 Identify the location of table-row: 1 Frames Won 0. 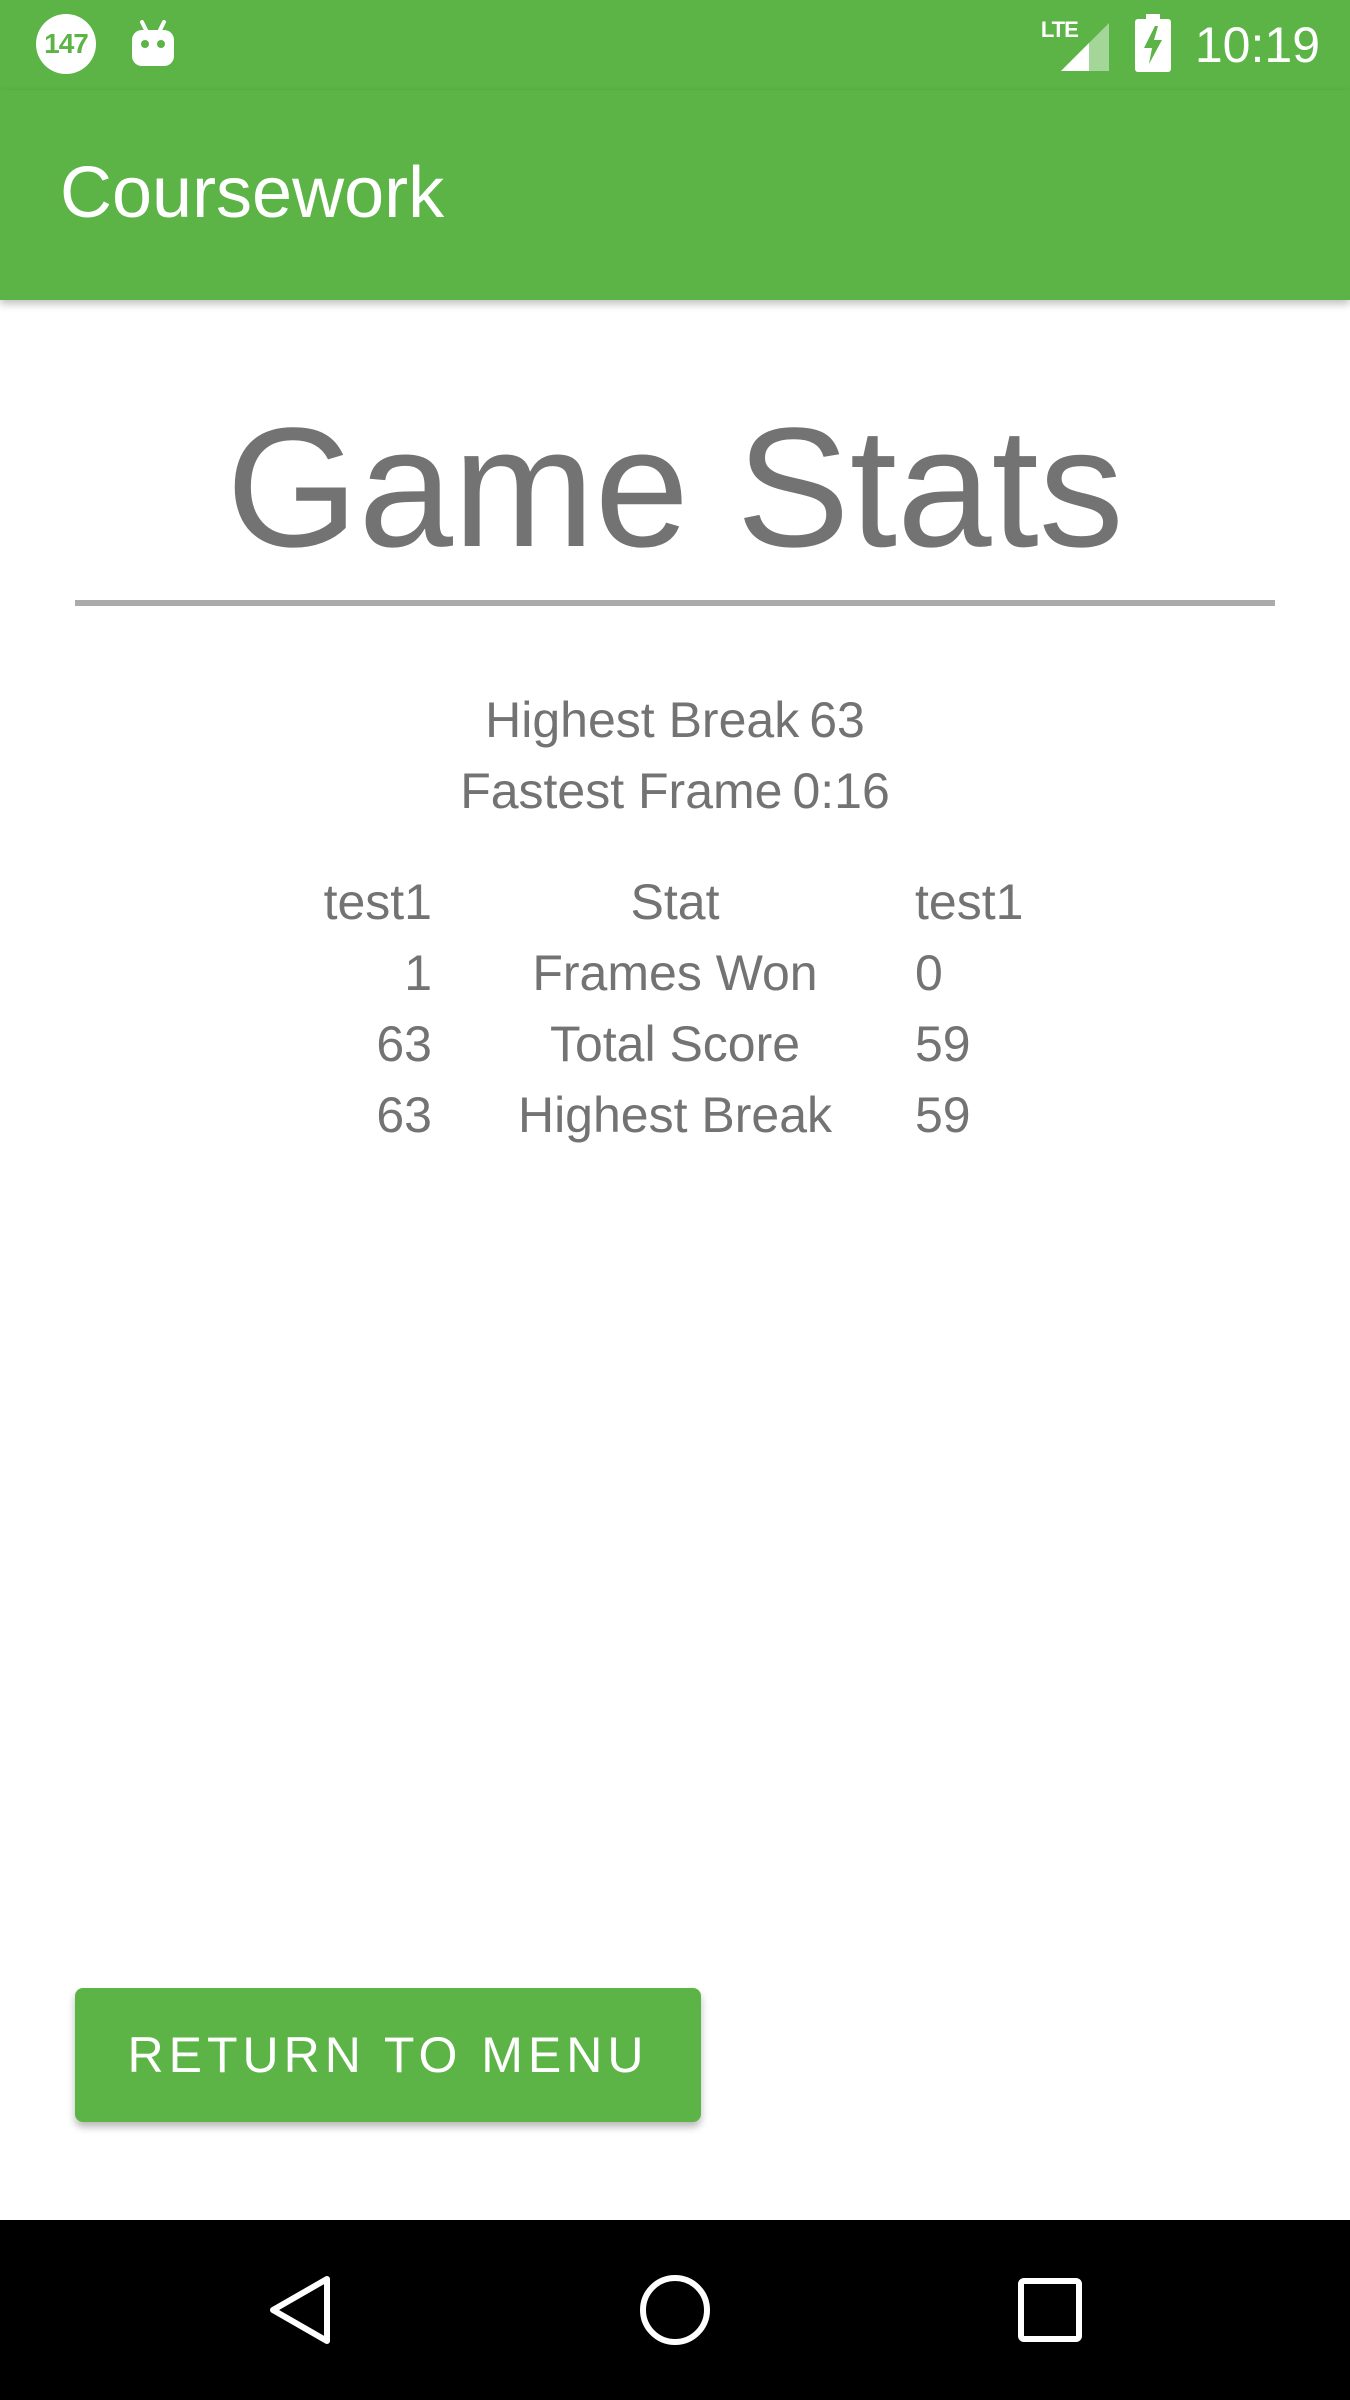
(675, 979).